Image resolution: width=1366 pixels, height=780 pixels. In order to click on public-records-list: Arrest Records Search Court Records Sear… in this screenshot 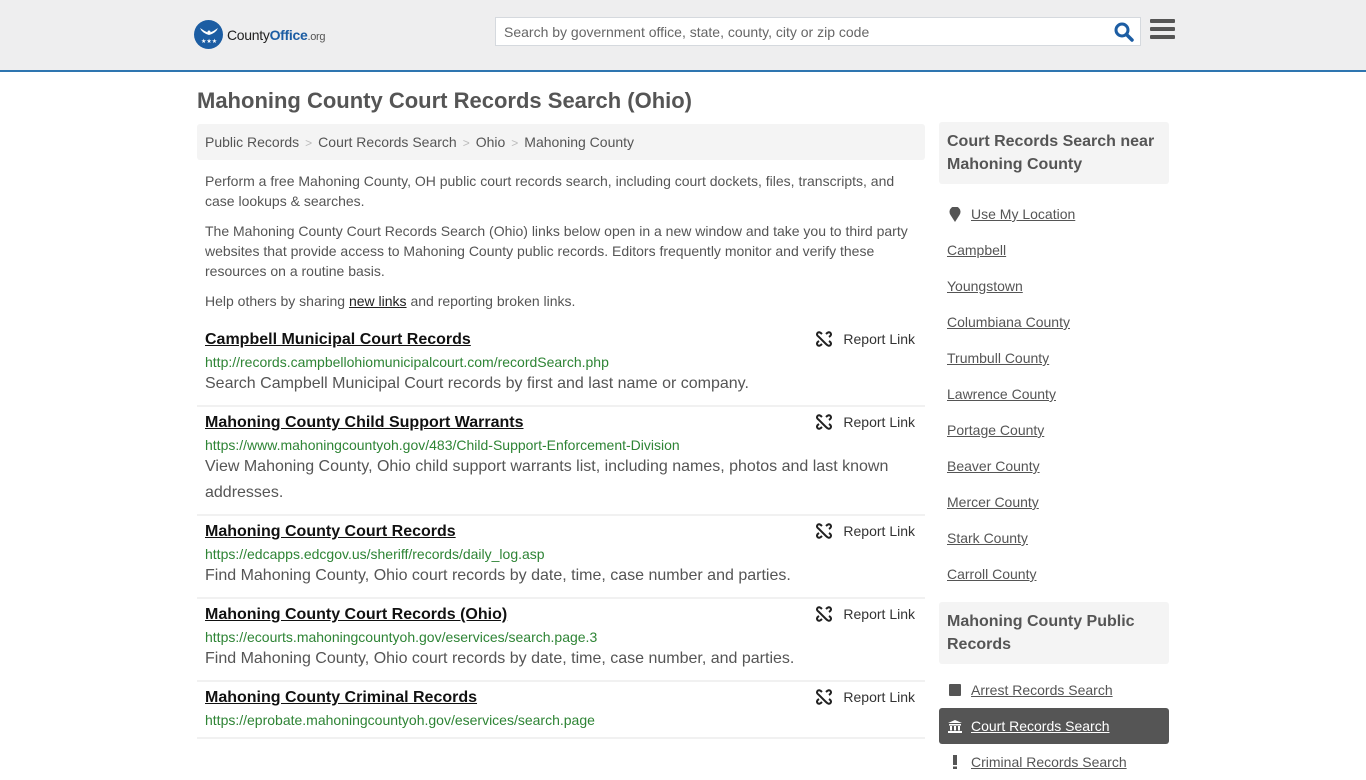, I will do `click(1054, 722)`.